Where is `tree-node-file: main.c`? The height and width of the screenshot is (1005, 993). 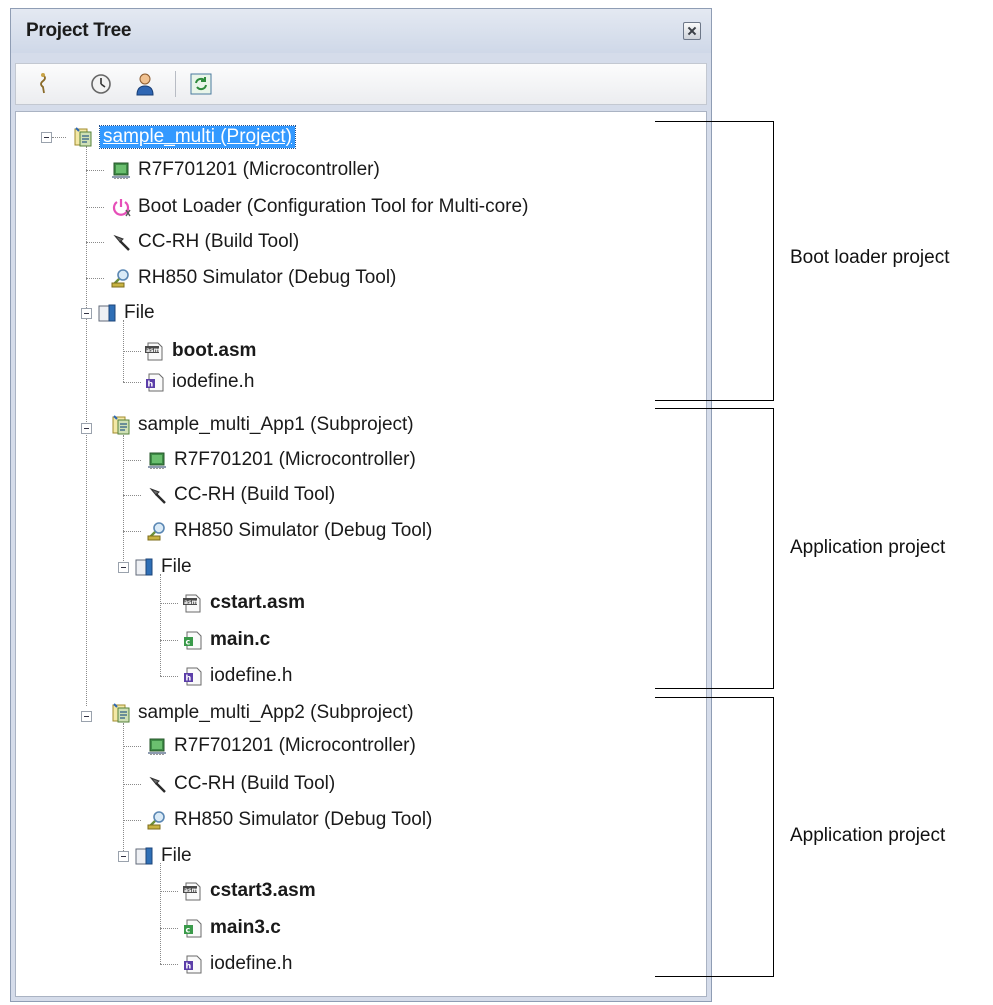
tree-node-file: main.c is located at coordinates (226, 640).